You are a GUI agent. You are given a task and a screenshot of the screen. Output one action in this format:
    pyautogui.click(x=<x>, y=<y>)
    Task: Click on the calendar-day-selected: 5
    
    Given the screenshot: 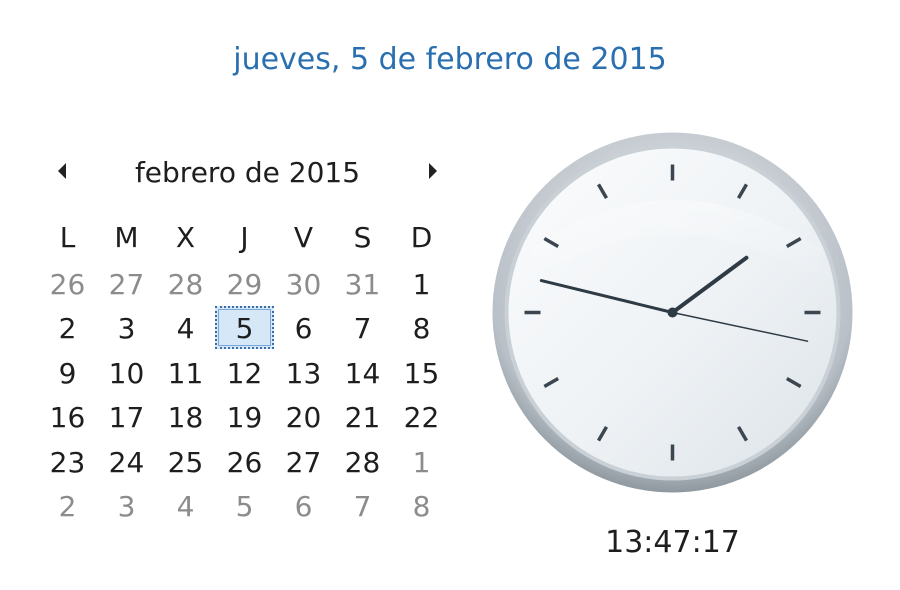 What is the action you would take?
    pyautogui.click(x=244, y=327)
    